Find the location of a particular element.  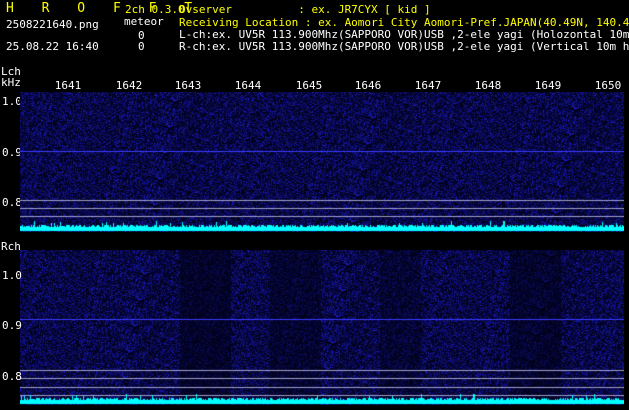

time-tick: 1645 is located at coordinates (309, 85).